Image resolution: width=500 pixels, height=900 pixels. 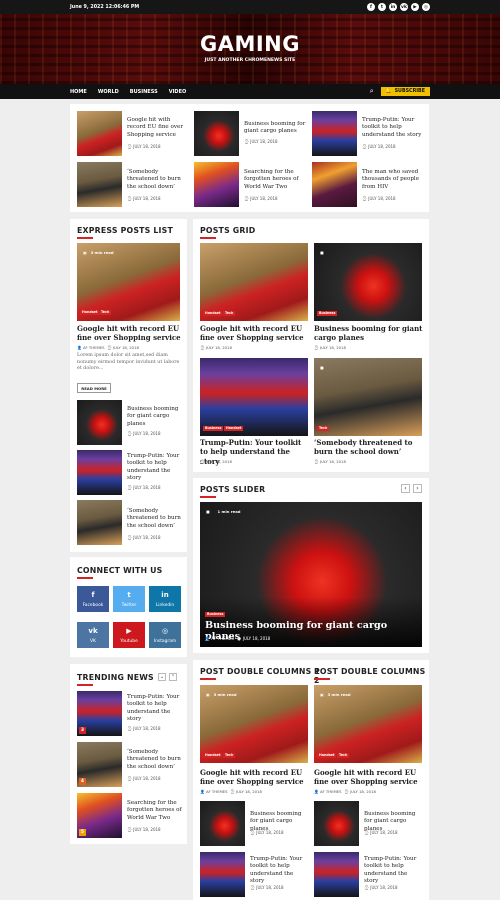 What do you see at coordinates (162, 677) in the screenshot?
I see `trending-down-button: ⌄` at bounding box center [162, 677].